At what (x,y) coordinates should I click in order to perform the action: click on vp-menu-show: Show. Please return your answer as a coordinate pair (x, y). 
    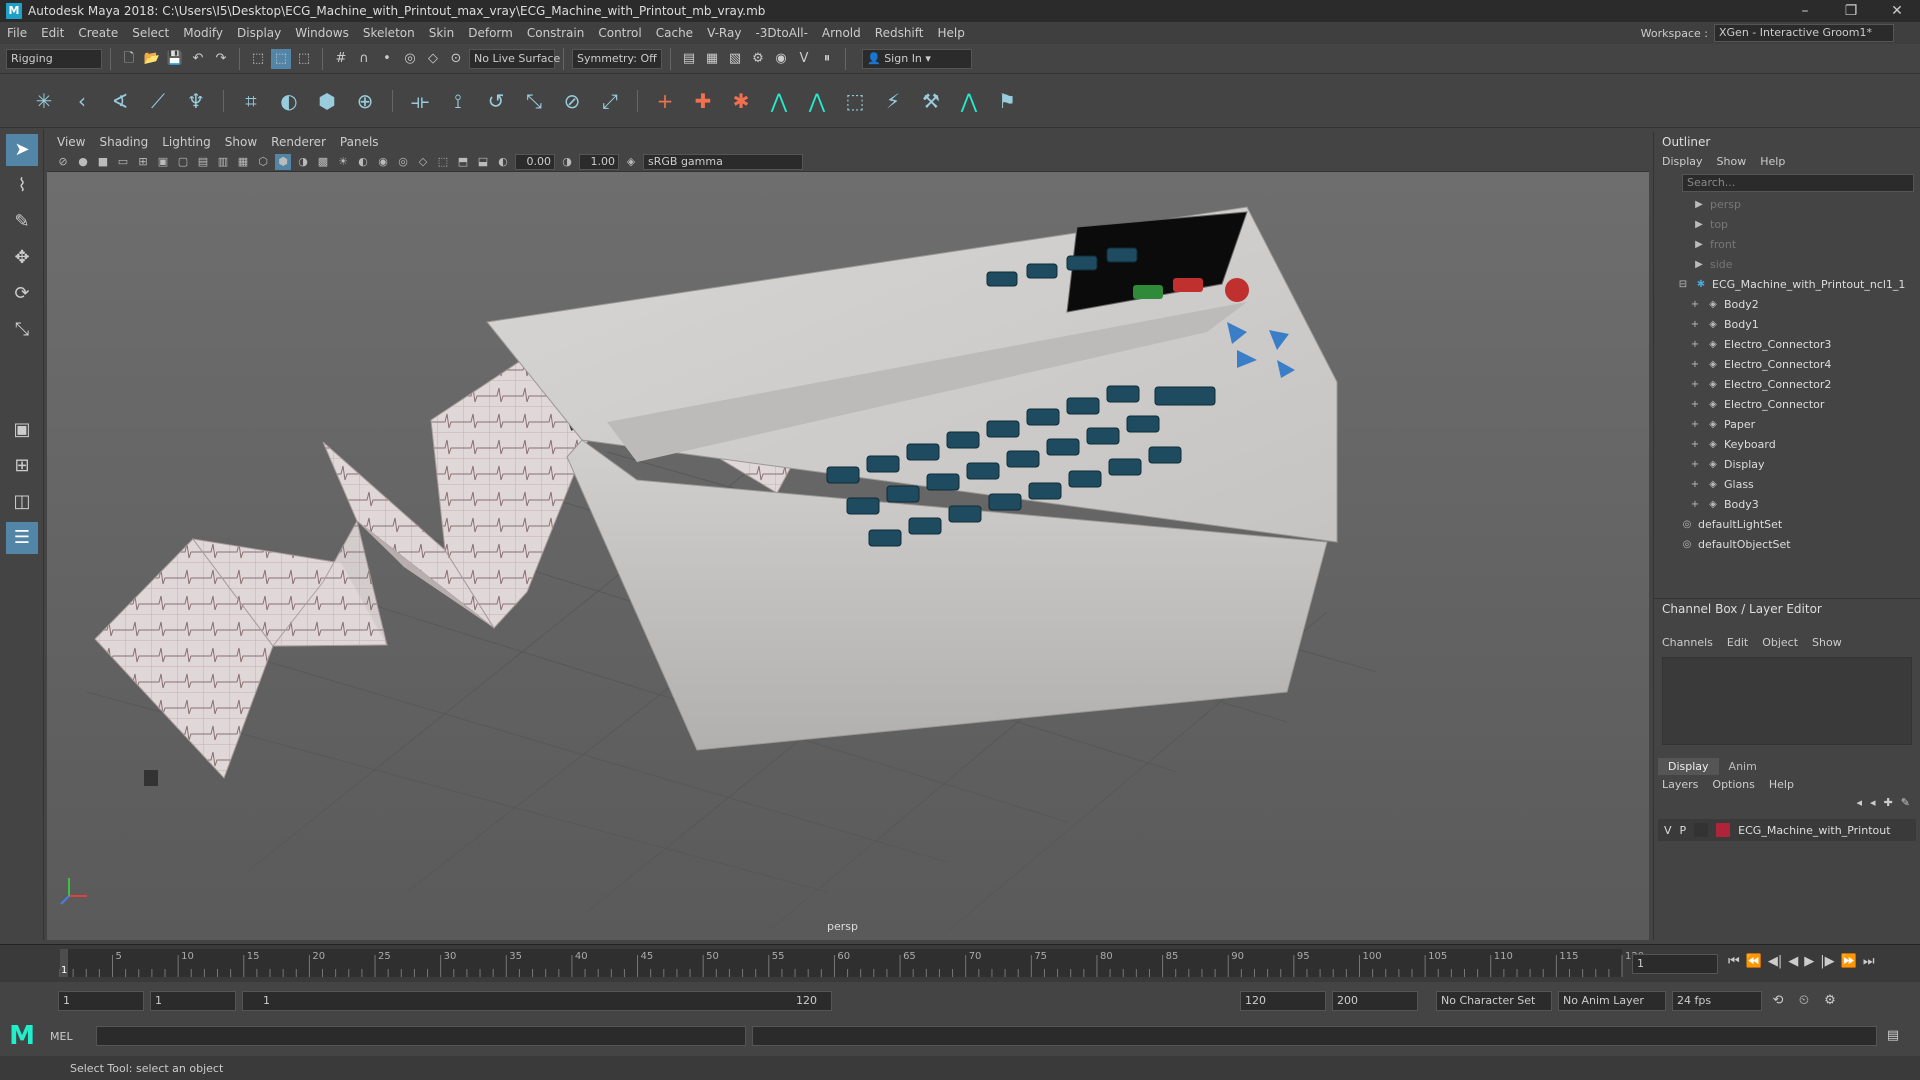
    Looking at the image, I should click on (241, 142).